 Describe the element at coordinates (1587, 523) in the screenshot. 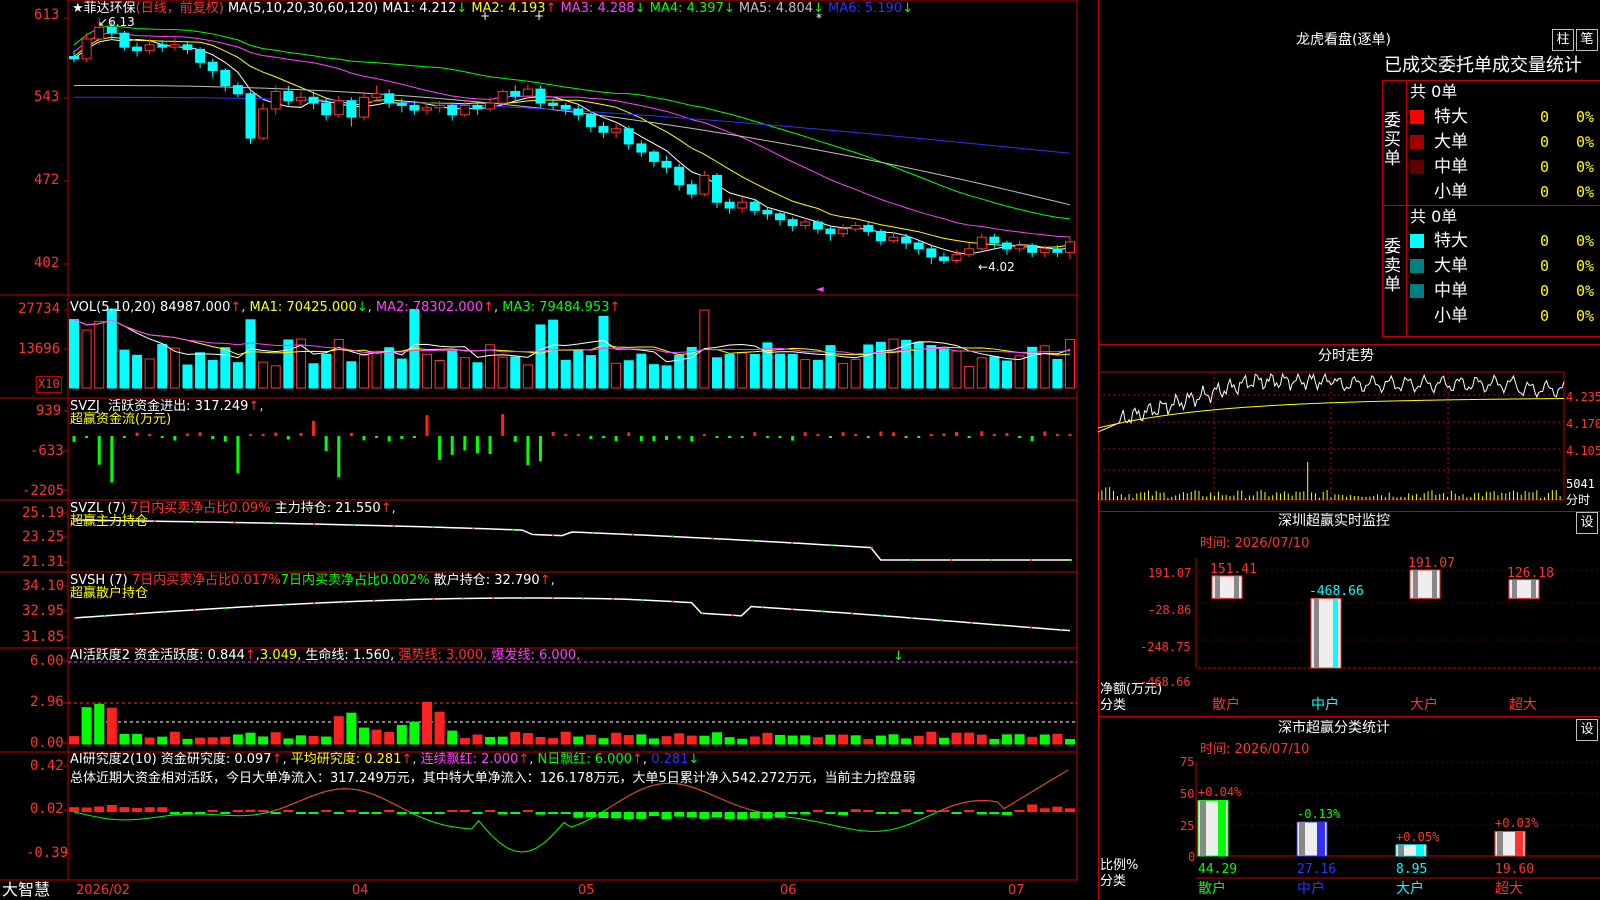

I see `monitor-settings-button: 设` at that location.